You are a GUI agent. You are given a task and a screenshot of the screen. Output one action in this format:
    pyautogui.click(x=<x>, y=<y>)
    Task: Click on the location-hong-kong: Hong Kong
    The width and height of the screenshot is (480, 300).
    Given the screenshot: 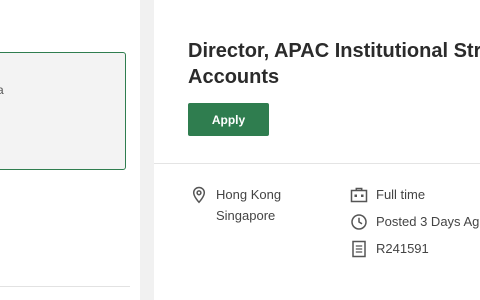 What is the action you would take?
    pyautogui.click(x=249, y=194)
    